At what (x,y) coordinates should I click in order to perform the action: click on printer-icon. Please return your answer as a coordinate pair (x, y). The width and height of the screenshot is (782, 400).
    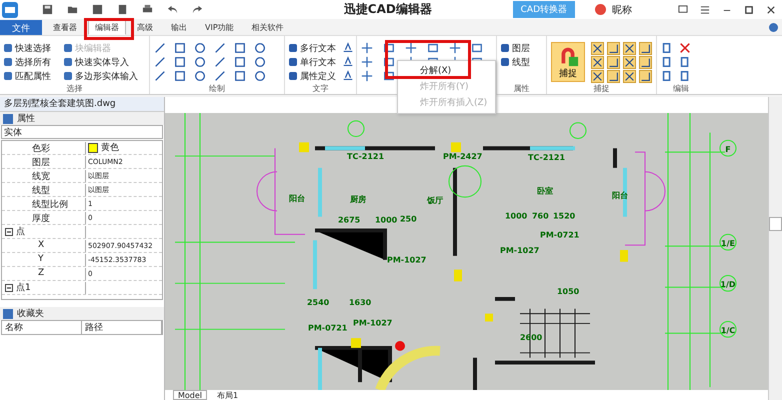
    Looking at the image, I should click on (147, 9).